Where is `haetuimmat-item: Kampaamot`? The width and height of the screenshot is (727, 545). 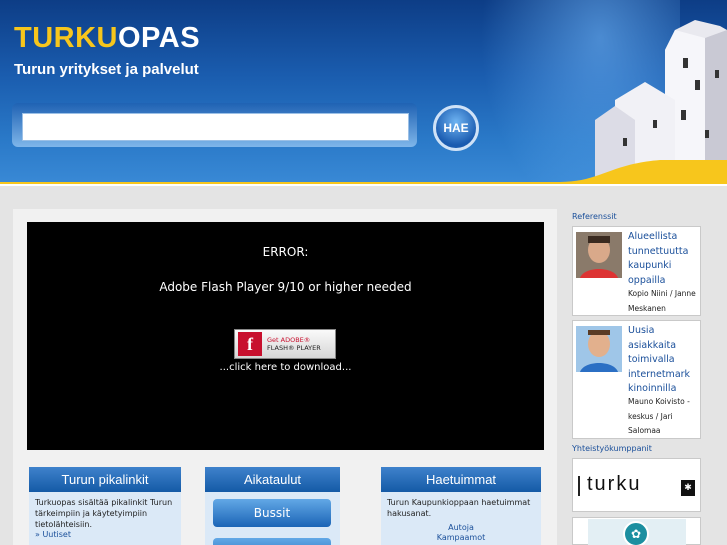
haetuimmat-item: Kampaamot is located at coordinates (461, 538).